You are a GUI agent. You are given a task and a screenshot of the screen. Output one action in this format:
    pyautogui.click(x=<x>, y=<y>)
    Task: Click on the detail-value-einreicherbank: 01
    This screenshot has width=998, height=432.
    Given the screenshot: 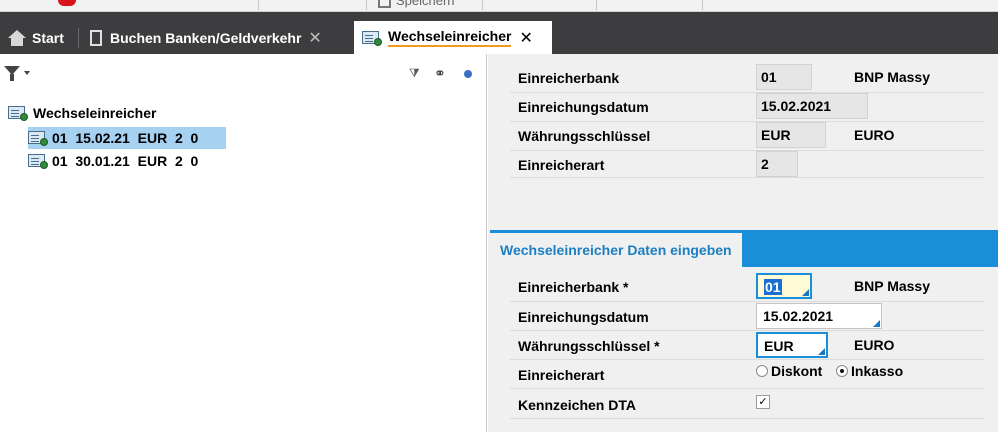 What is the action you would take?
    pyautogui.click(x=784, y=77)
    